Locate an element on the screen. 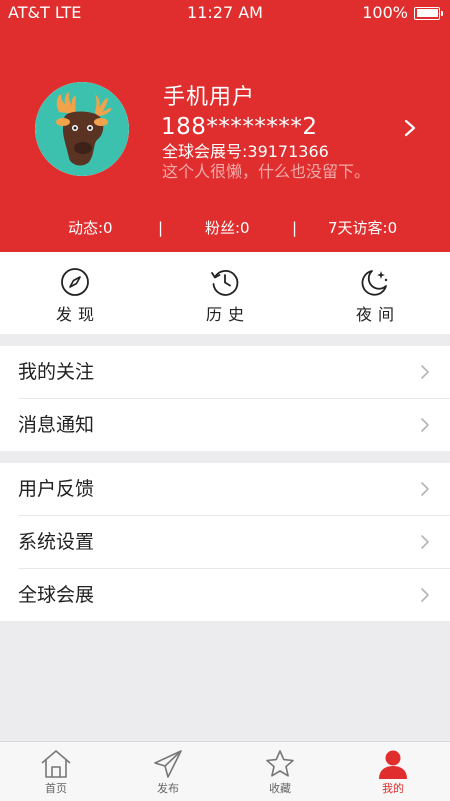 The width and height of the screenshot is (450, 801). menu-item-label: 消息通知 is located at coordinates (56, 425).